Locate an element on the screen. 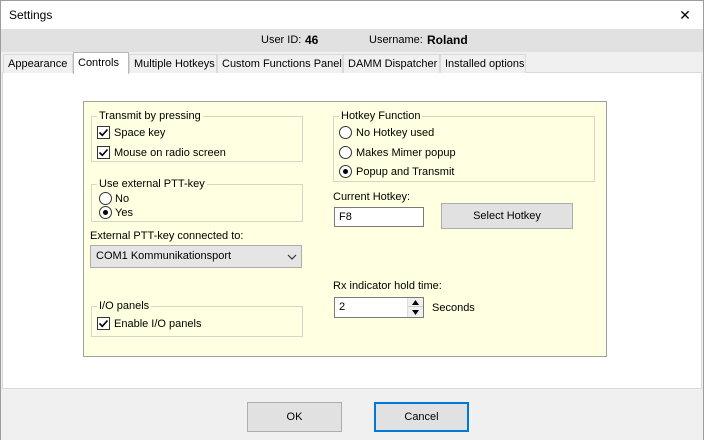 The width and height of the screenshot is (704, 440). external-ptt-group: Use external PTT-key No Yes is located at coordinates (197, 200).